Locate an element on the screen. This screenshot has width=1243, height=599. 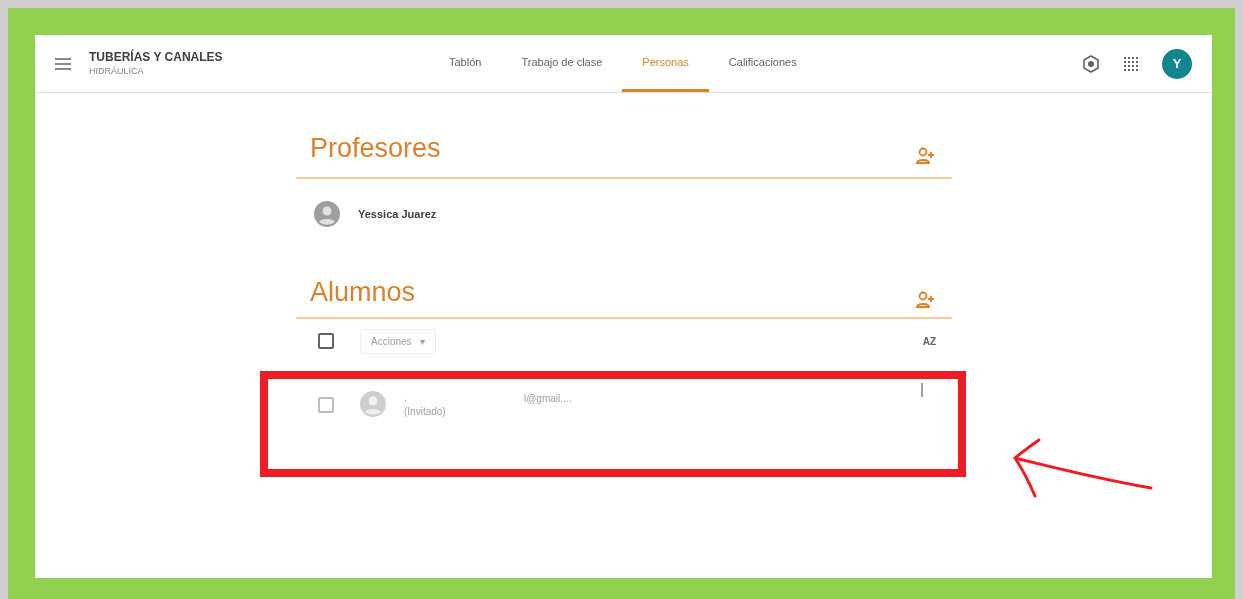
settings-icon is located at coordinates (1091, 63).